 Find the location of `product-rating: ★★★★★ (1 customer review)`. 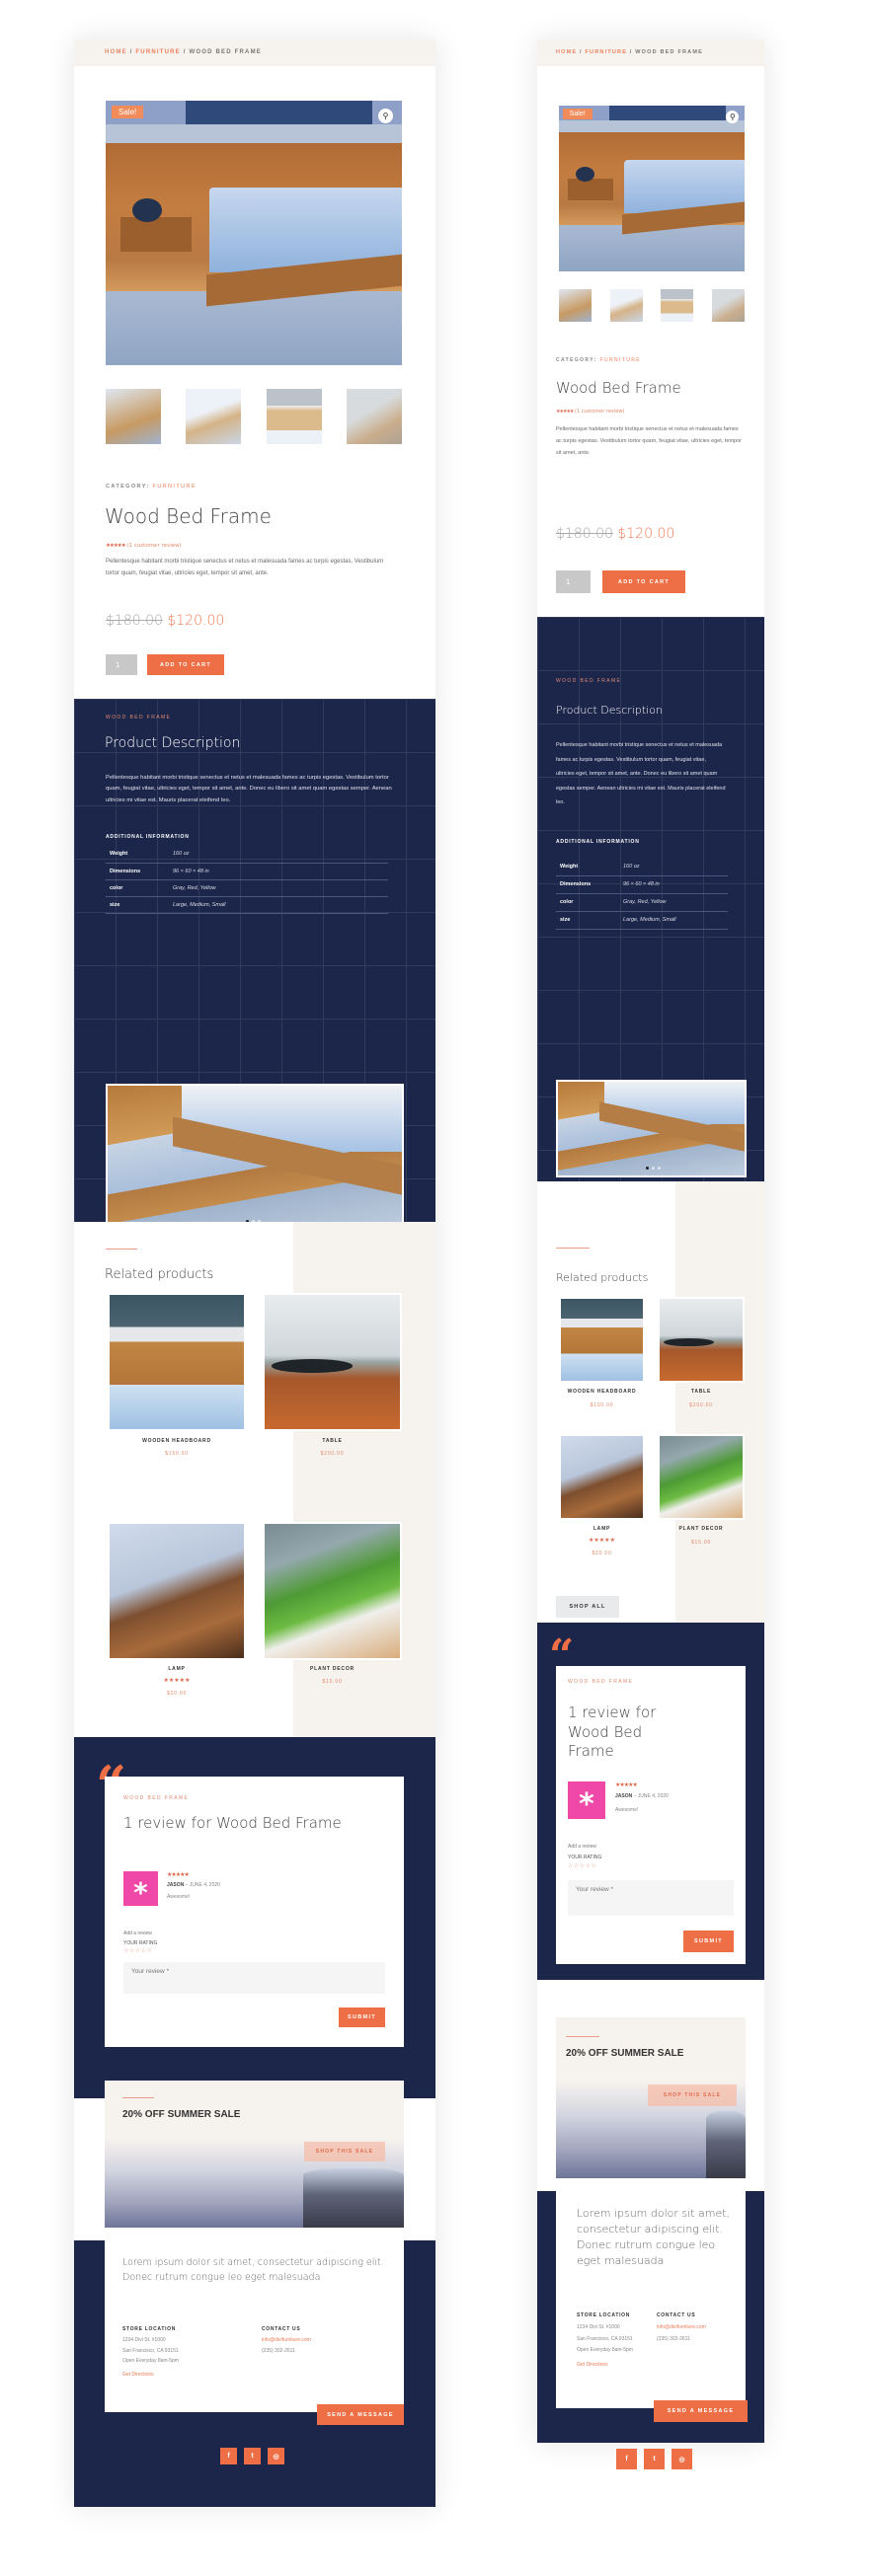

product-rating: ★★★★★ (1 customer review) is located at coordinates (591, 412).